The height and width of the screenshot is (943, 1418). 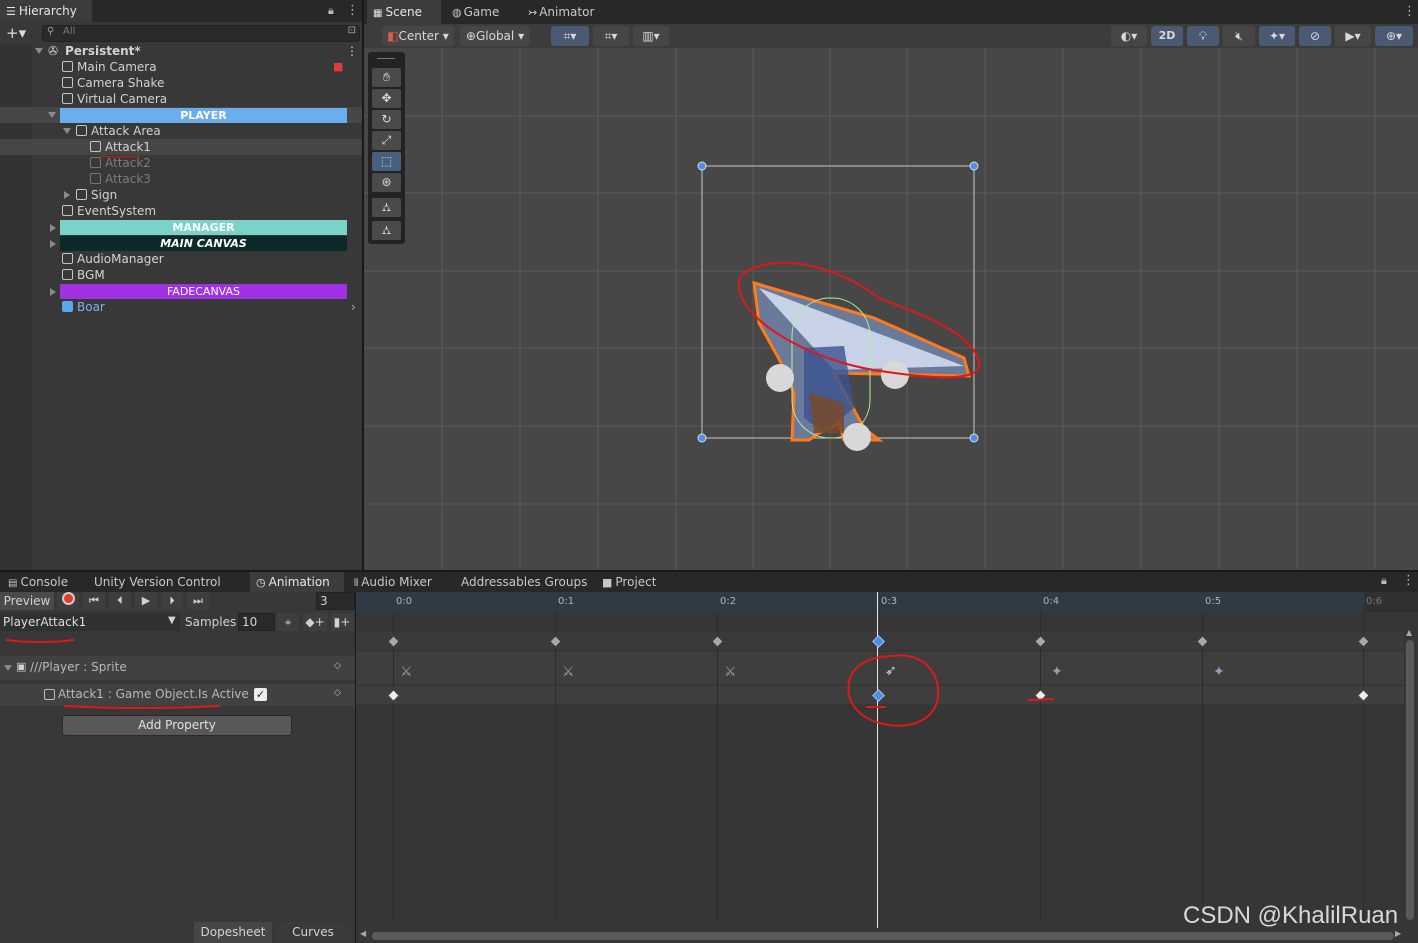 What do you see at coordinates (629, 582) in the screenshot?
I see `tab-project: ■ Project` at bounding box center [629, 582].